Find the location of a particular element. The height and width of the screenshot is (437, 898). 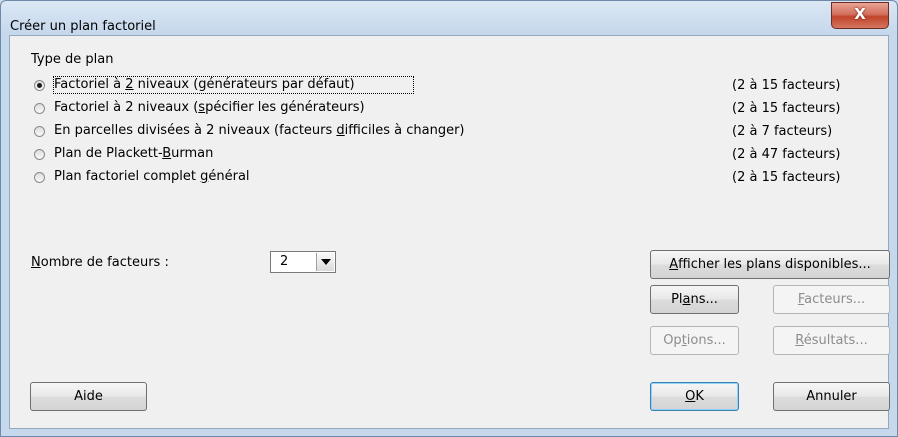

factor-count-label: Nombre de facteurs : is located at coordinates (100, 262).